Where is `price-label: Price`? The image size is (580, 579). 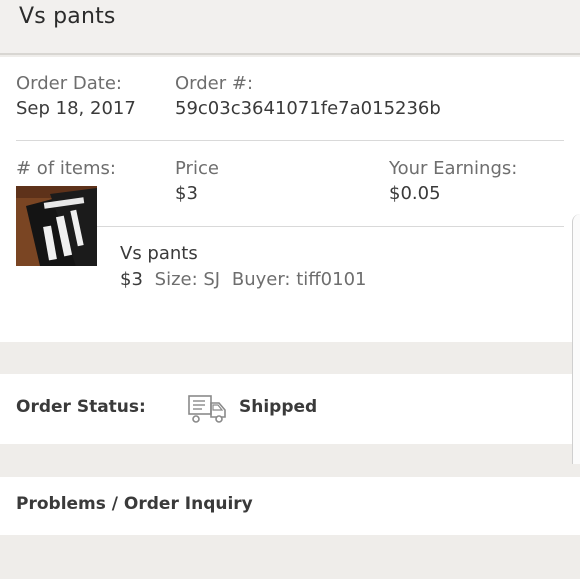
price-label: Price is located at coordinates (197, 168).